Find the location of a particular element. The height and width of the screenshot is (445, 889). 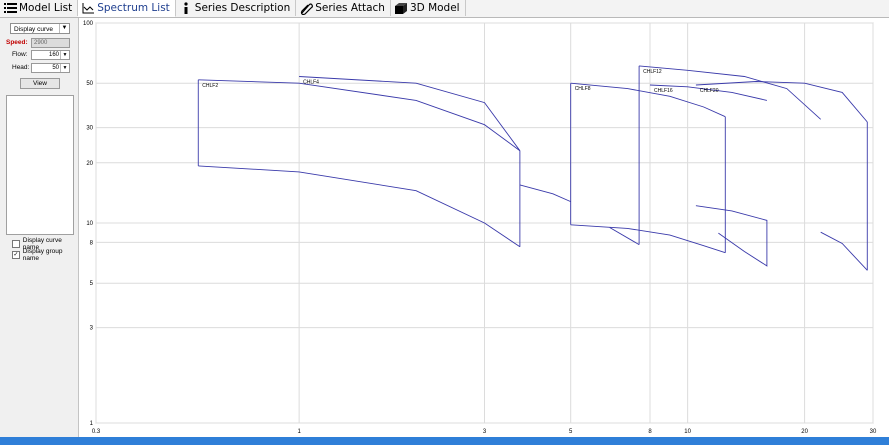

checkbox-box is located at coordinates (16, 244).